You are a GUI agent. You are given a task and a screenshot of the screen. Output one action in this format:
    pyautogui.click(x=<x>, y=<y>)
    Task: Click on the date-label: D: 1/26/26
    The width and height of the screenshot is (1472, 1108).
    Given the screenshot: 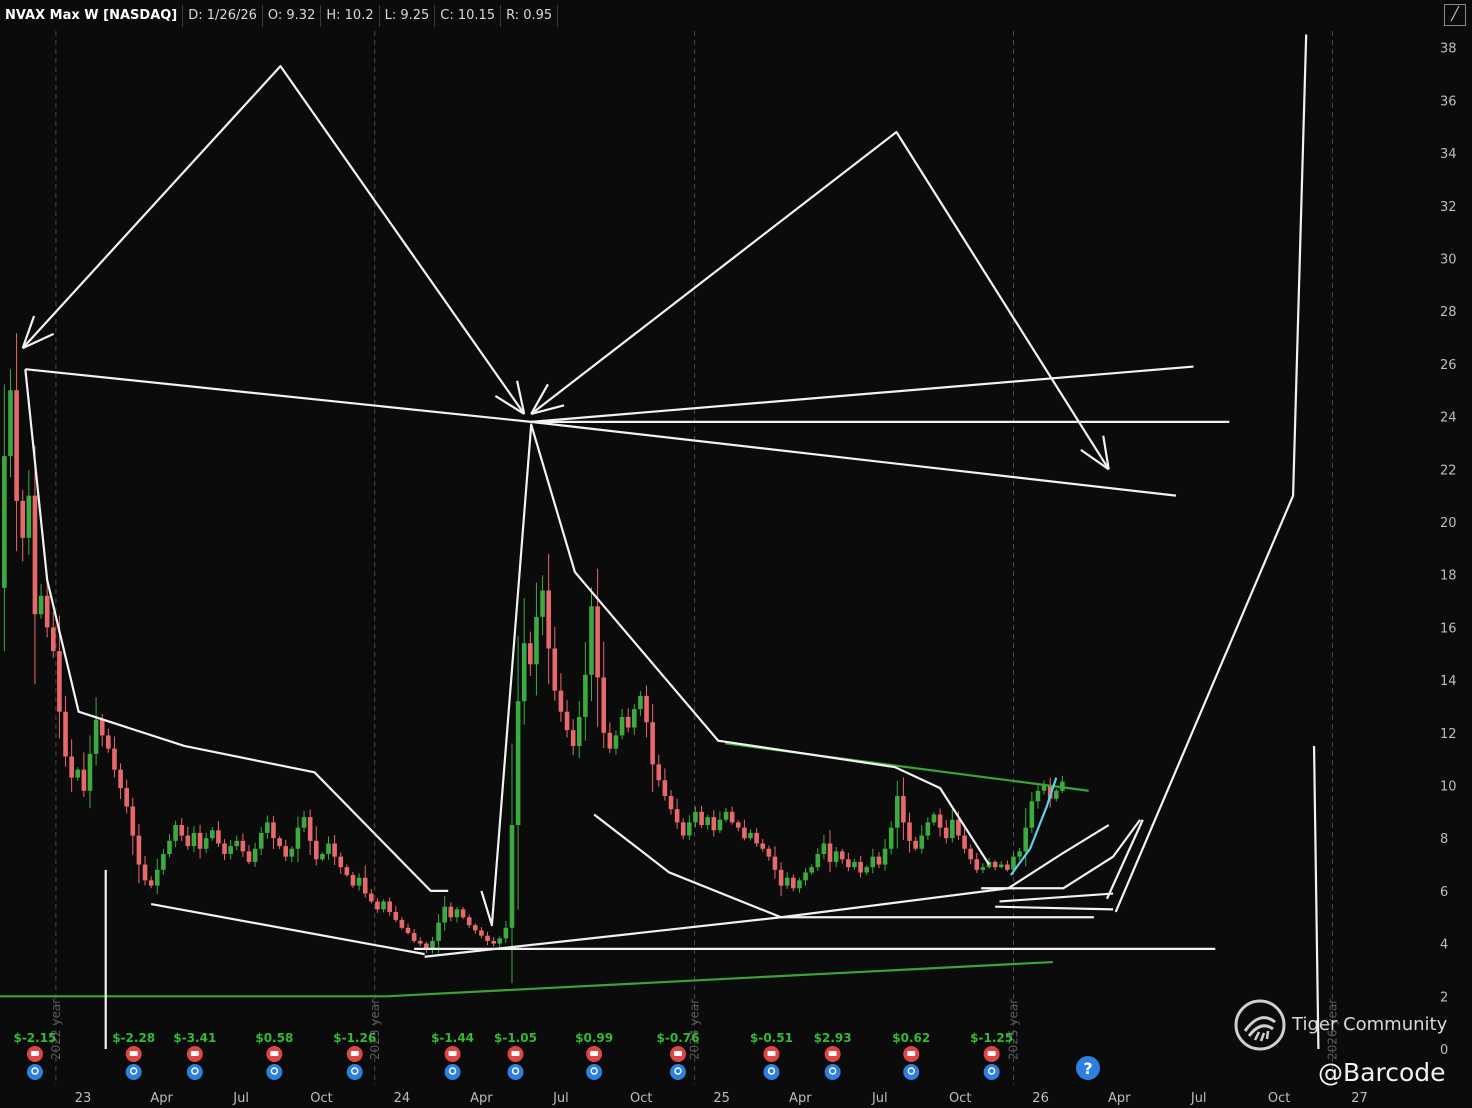 What is the action you would take?
    pyautogui.click(x=223, y=15)
    